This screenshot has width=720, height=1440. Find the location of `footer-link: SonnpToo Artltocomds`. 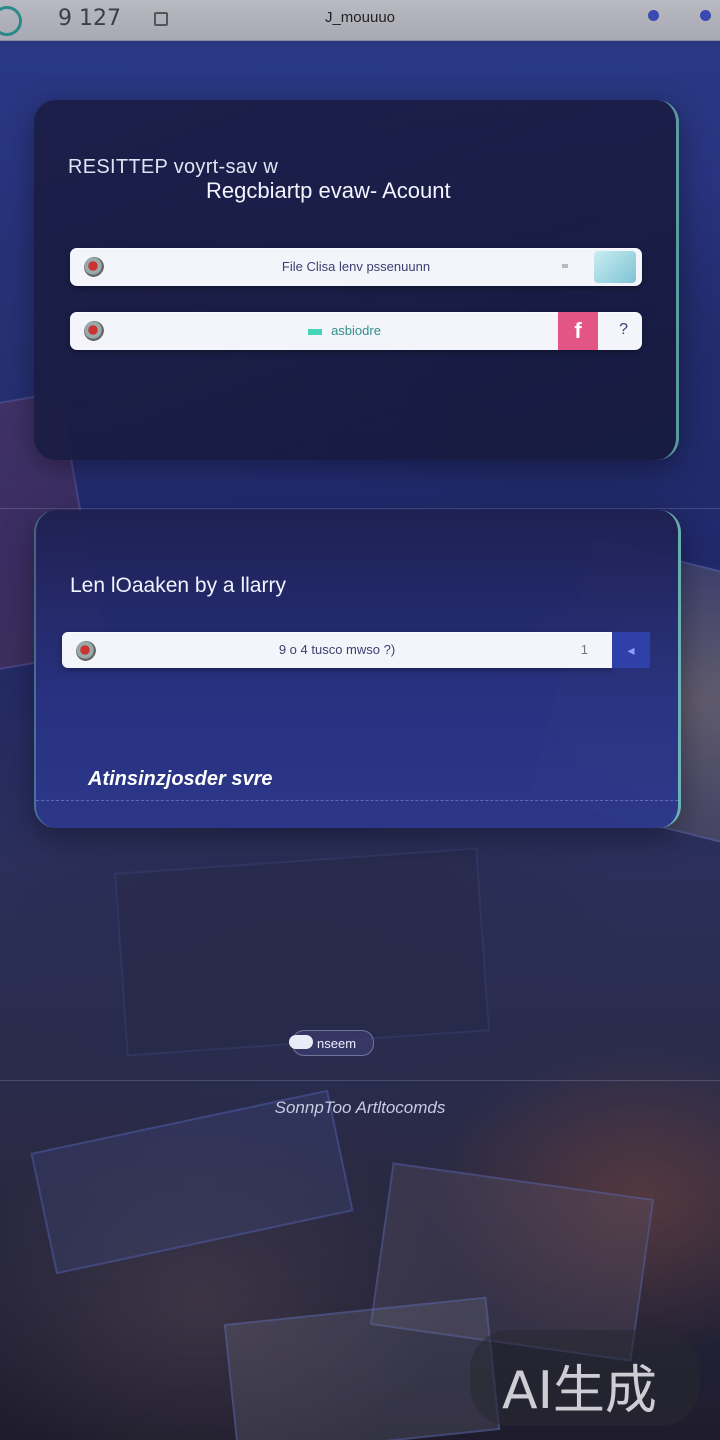

footer-link: SonnpToo Artltocomds is located at coordinates (360, 1108).